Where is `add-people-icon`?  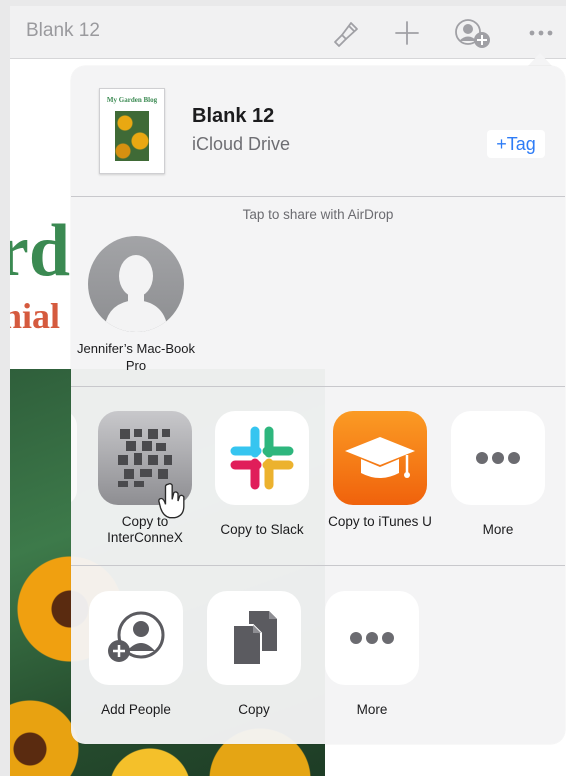 add-people-icon is located at coordinates (136, 636).